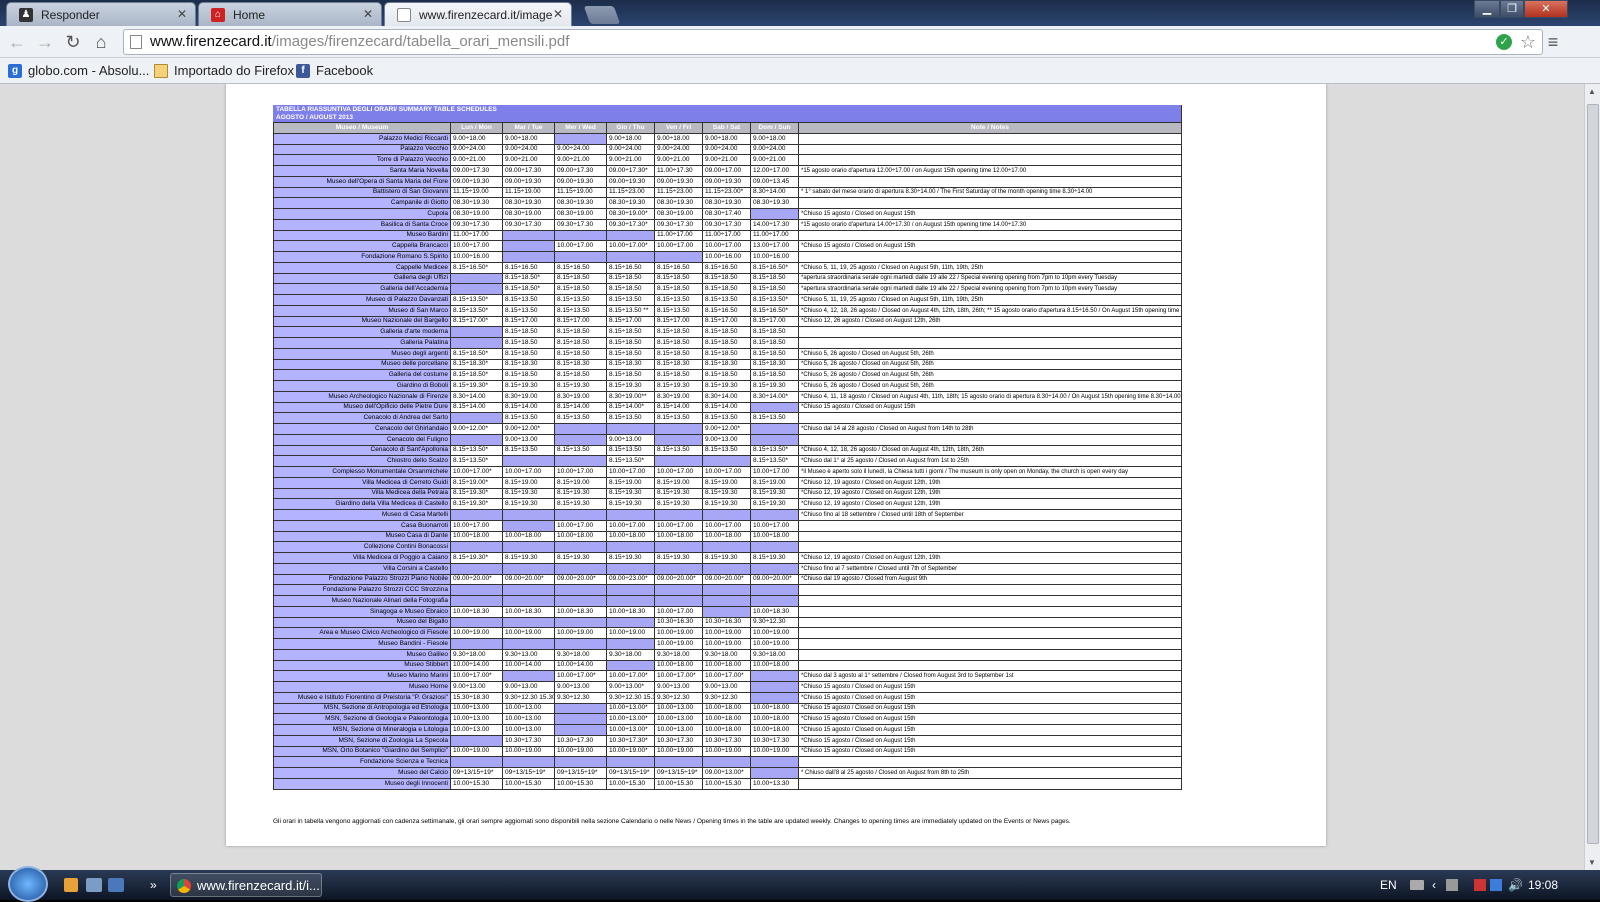  Describe the element at coordinates (1512, 9) in the screenshot. I see `maximize-button: ❐` at that location.